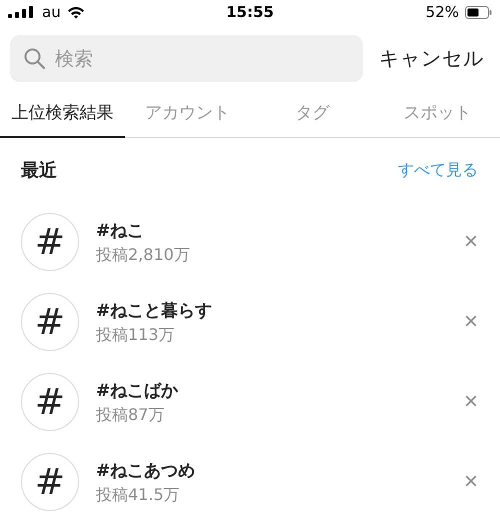 The image size is (500, 526). What do you see at coordinates (271, 230) in the screenshot?
I see `hashtag-name: #ねこ` at bounding box center [271, 230].